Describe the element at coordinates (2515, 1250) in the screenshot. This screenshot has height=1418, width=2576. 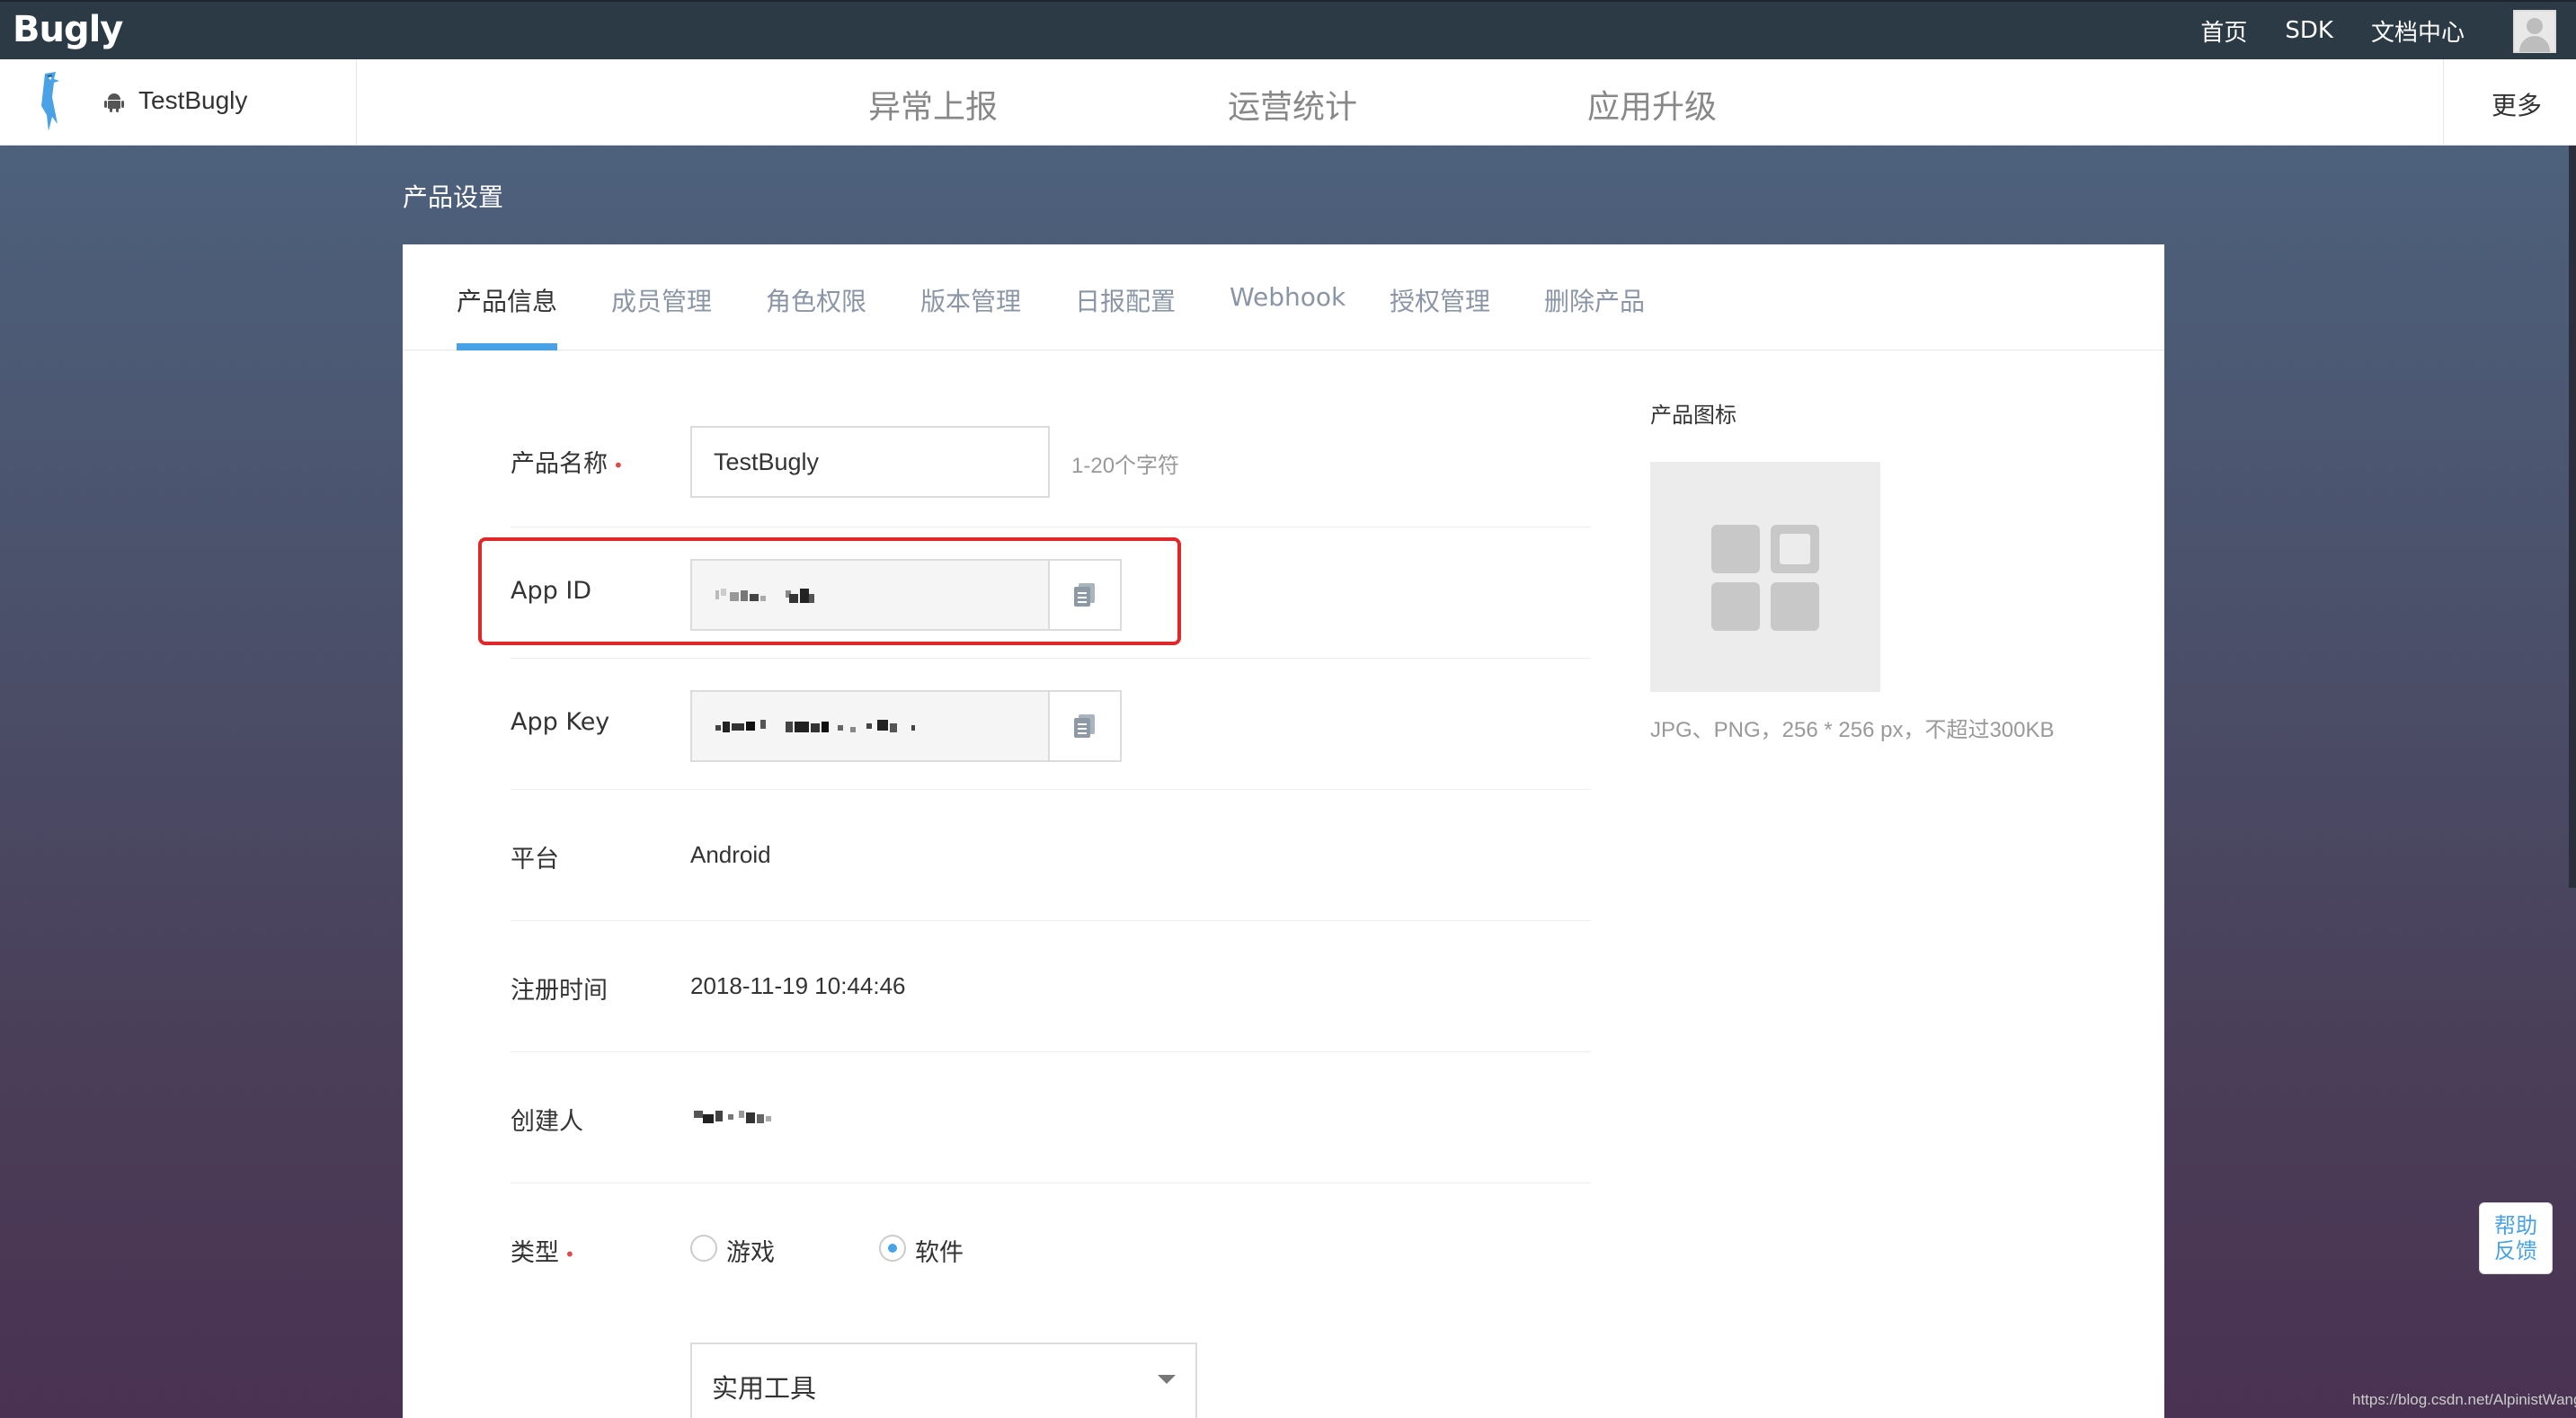
I see `feedback-label: 反馈` at that location.